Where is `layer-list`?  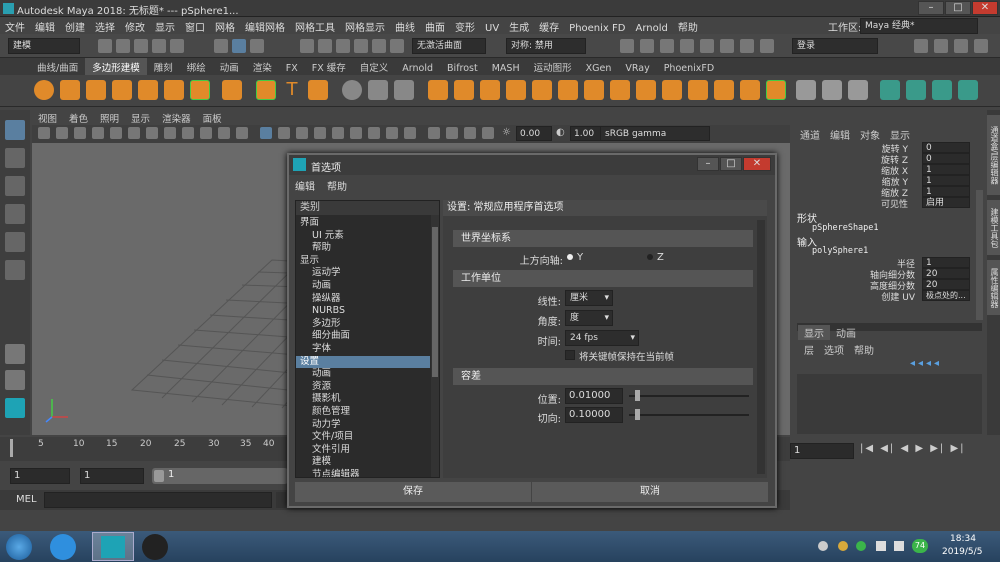 layer-list is located at coordinates (889, 404).